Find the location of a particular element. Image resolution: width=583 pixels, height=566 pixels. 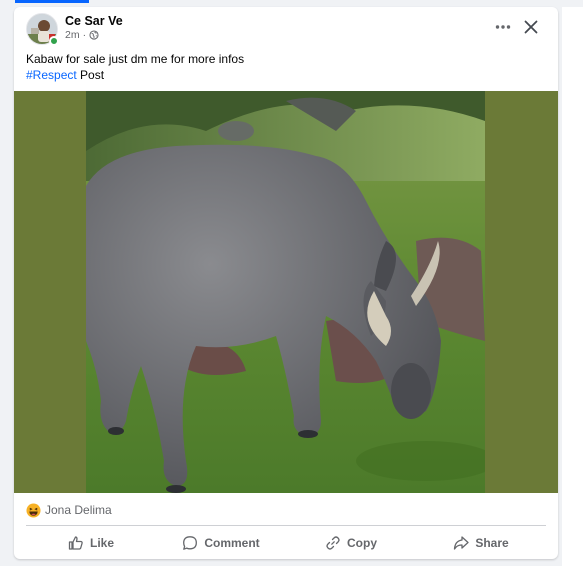

hashtag-link: #Respect is located at coordinates (51, 75).